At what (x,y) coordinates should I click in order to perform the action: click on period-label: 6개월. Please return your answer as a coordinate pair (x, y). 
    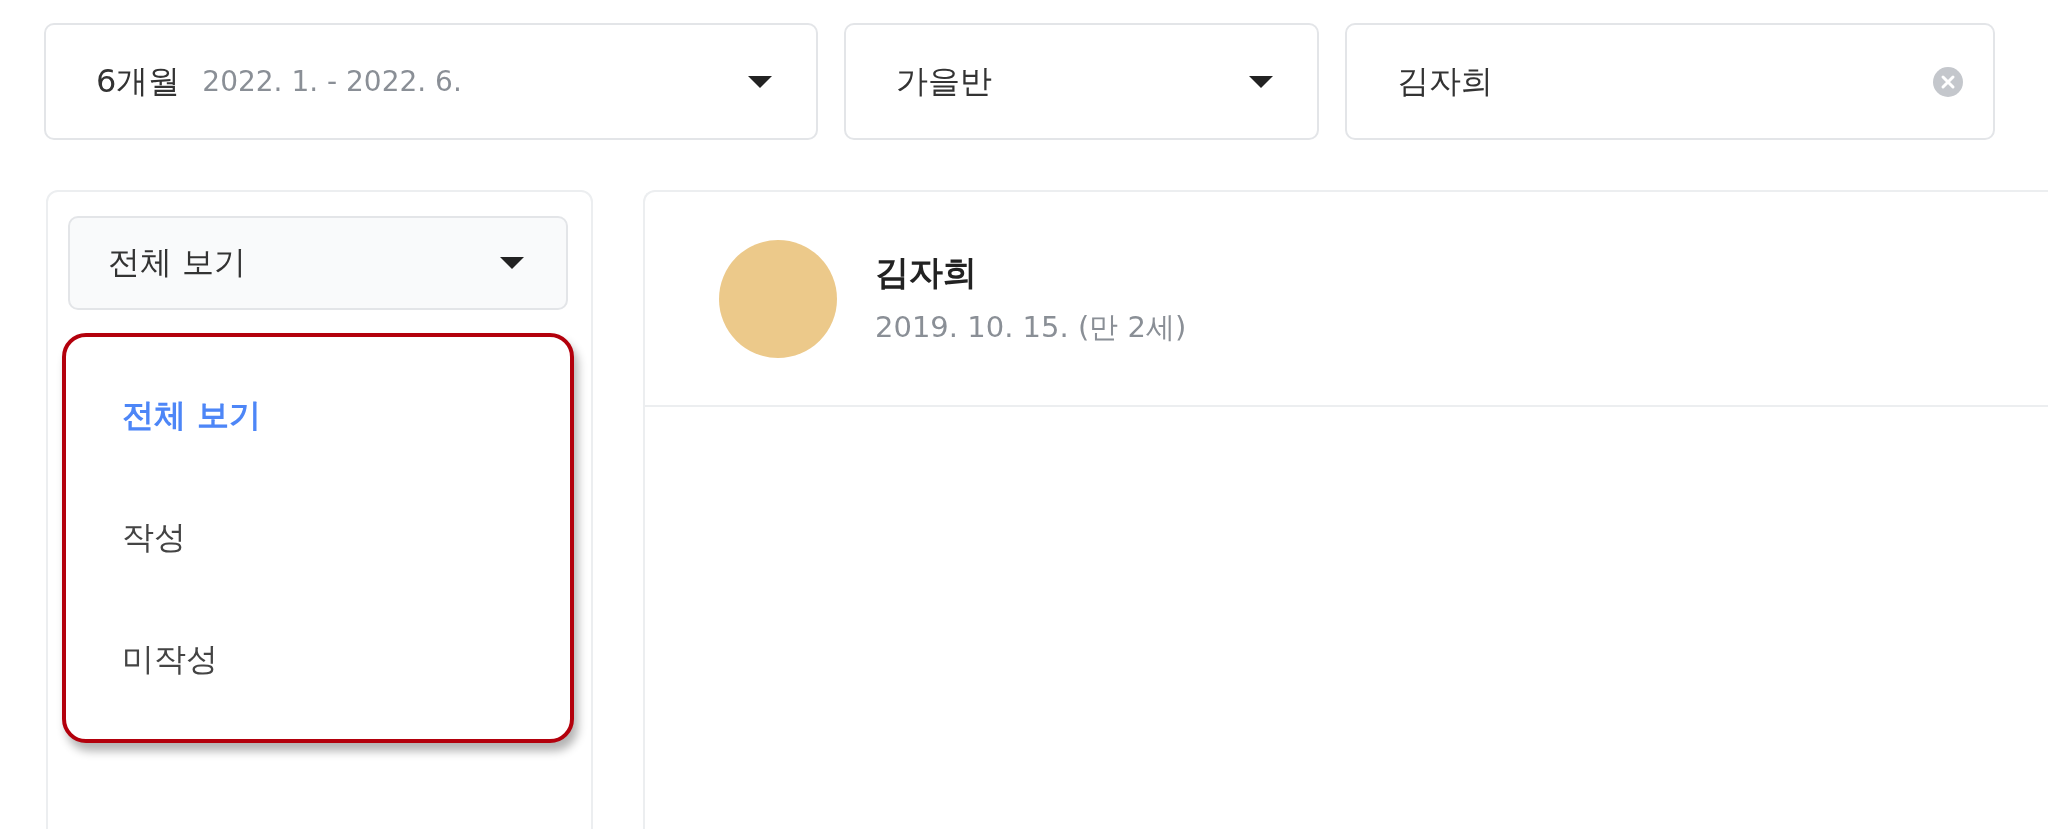
    Looking at the image, I should click on (138, 81).